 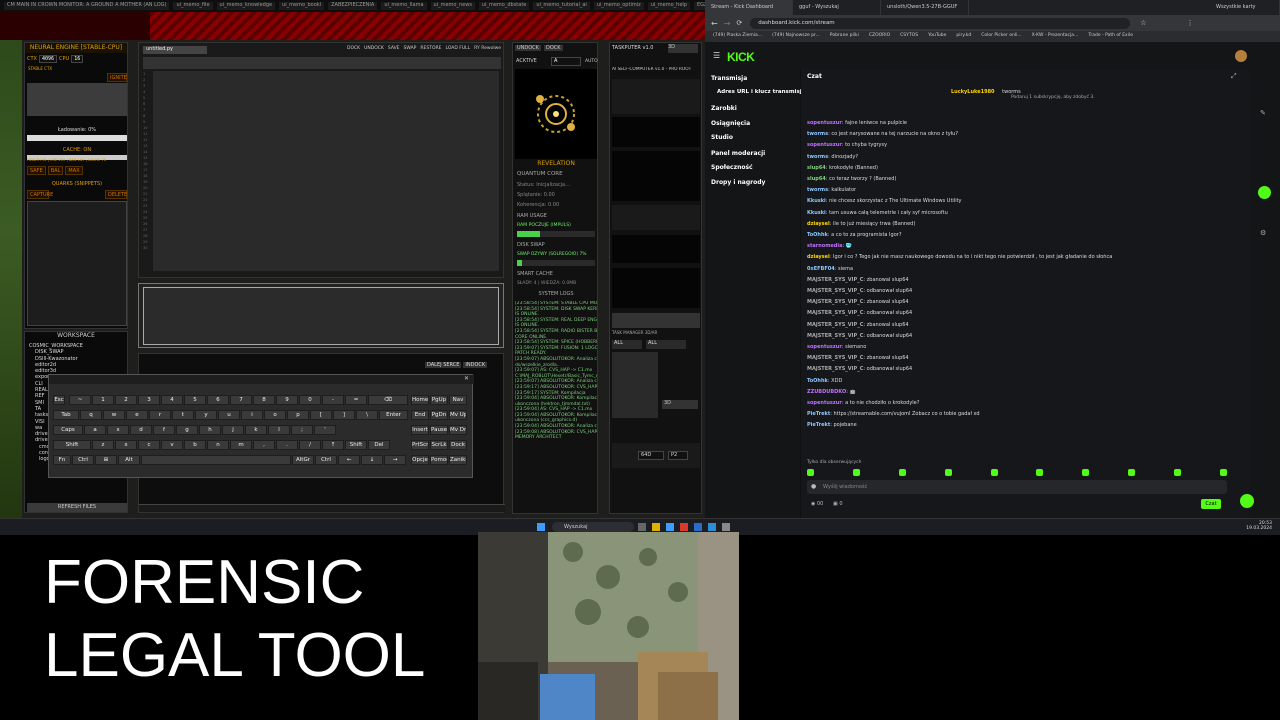 I want to click on refresh-files-button: REFRESH FILES, so click(x=77, y=507).